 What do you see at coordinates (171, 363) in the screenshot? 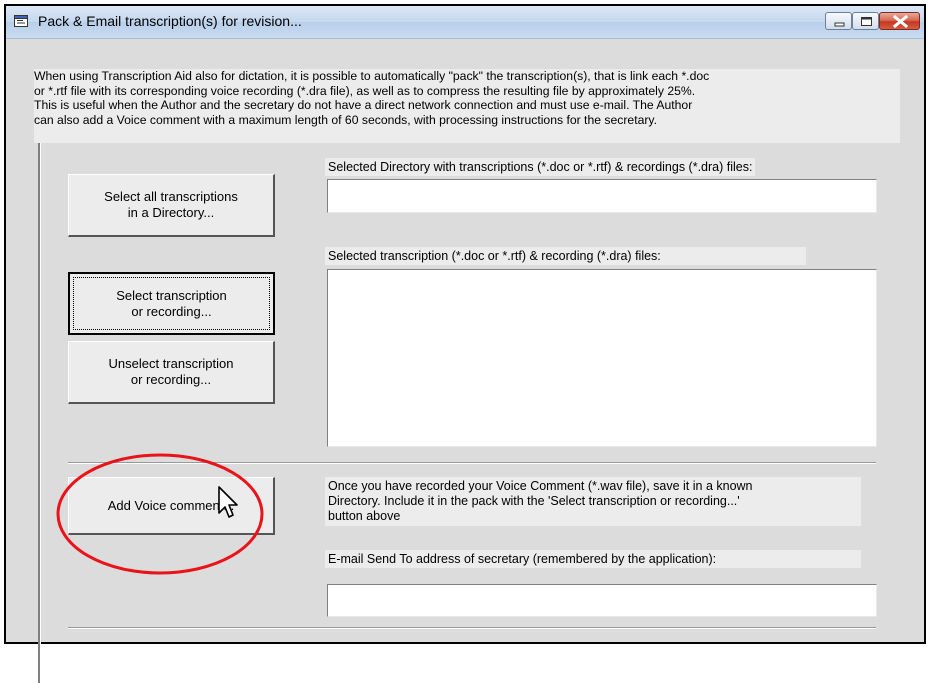
I see `button-label: Unselect transcription` at bounding box center [171, 363].